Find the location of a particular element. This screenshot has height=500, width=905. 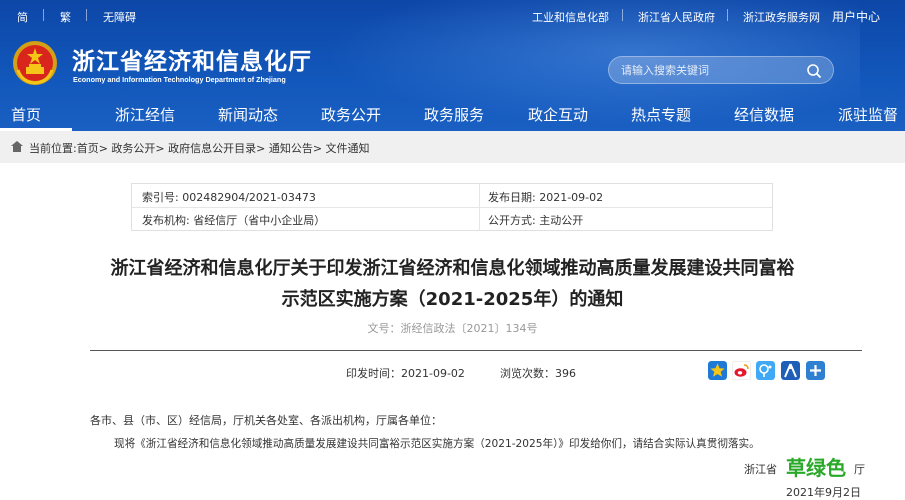

document-title-line2: 示范区实施方案（2021-2025年）的通知 is located at coordinates (452, 299).